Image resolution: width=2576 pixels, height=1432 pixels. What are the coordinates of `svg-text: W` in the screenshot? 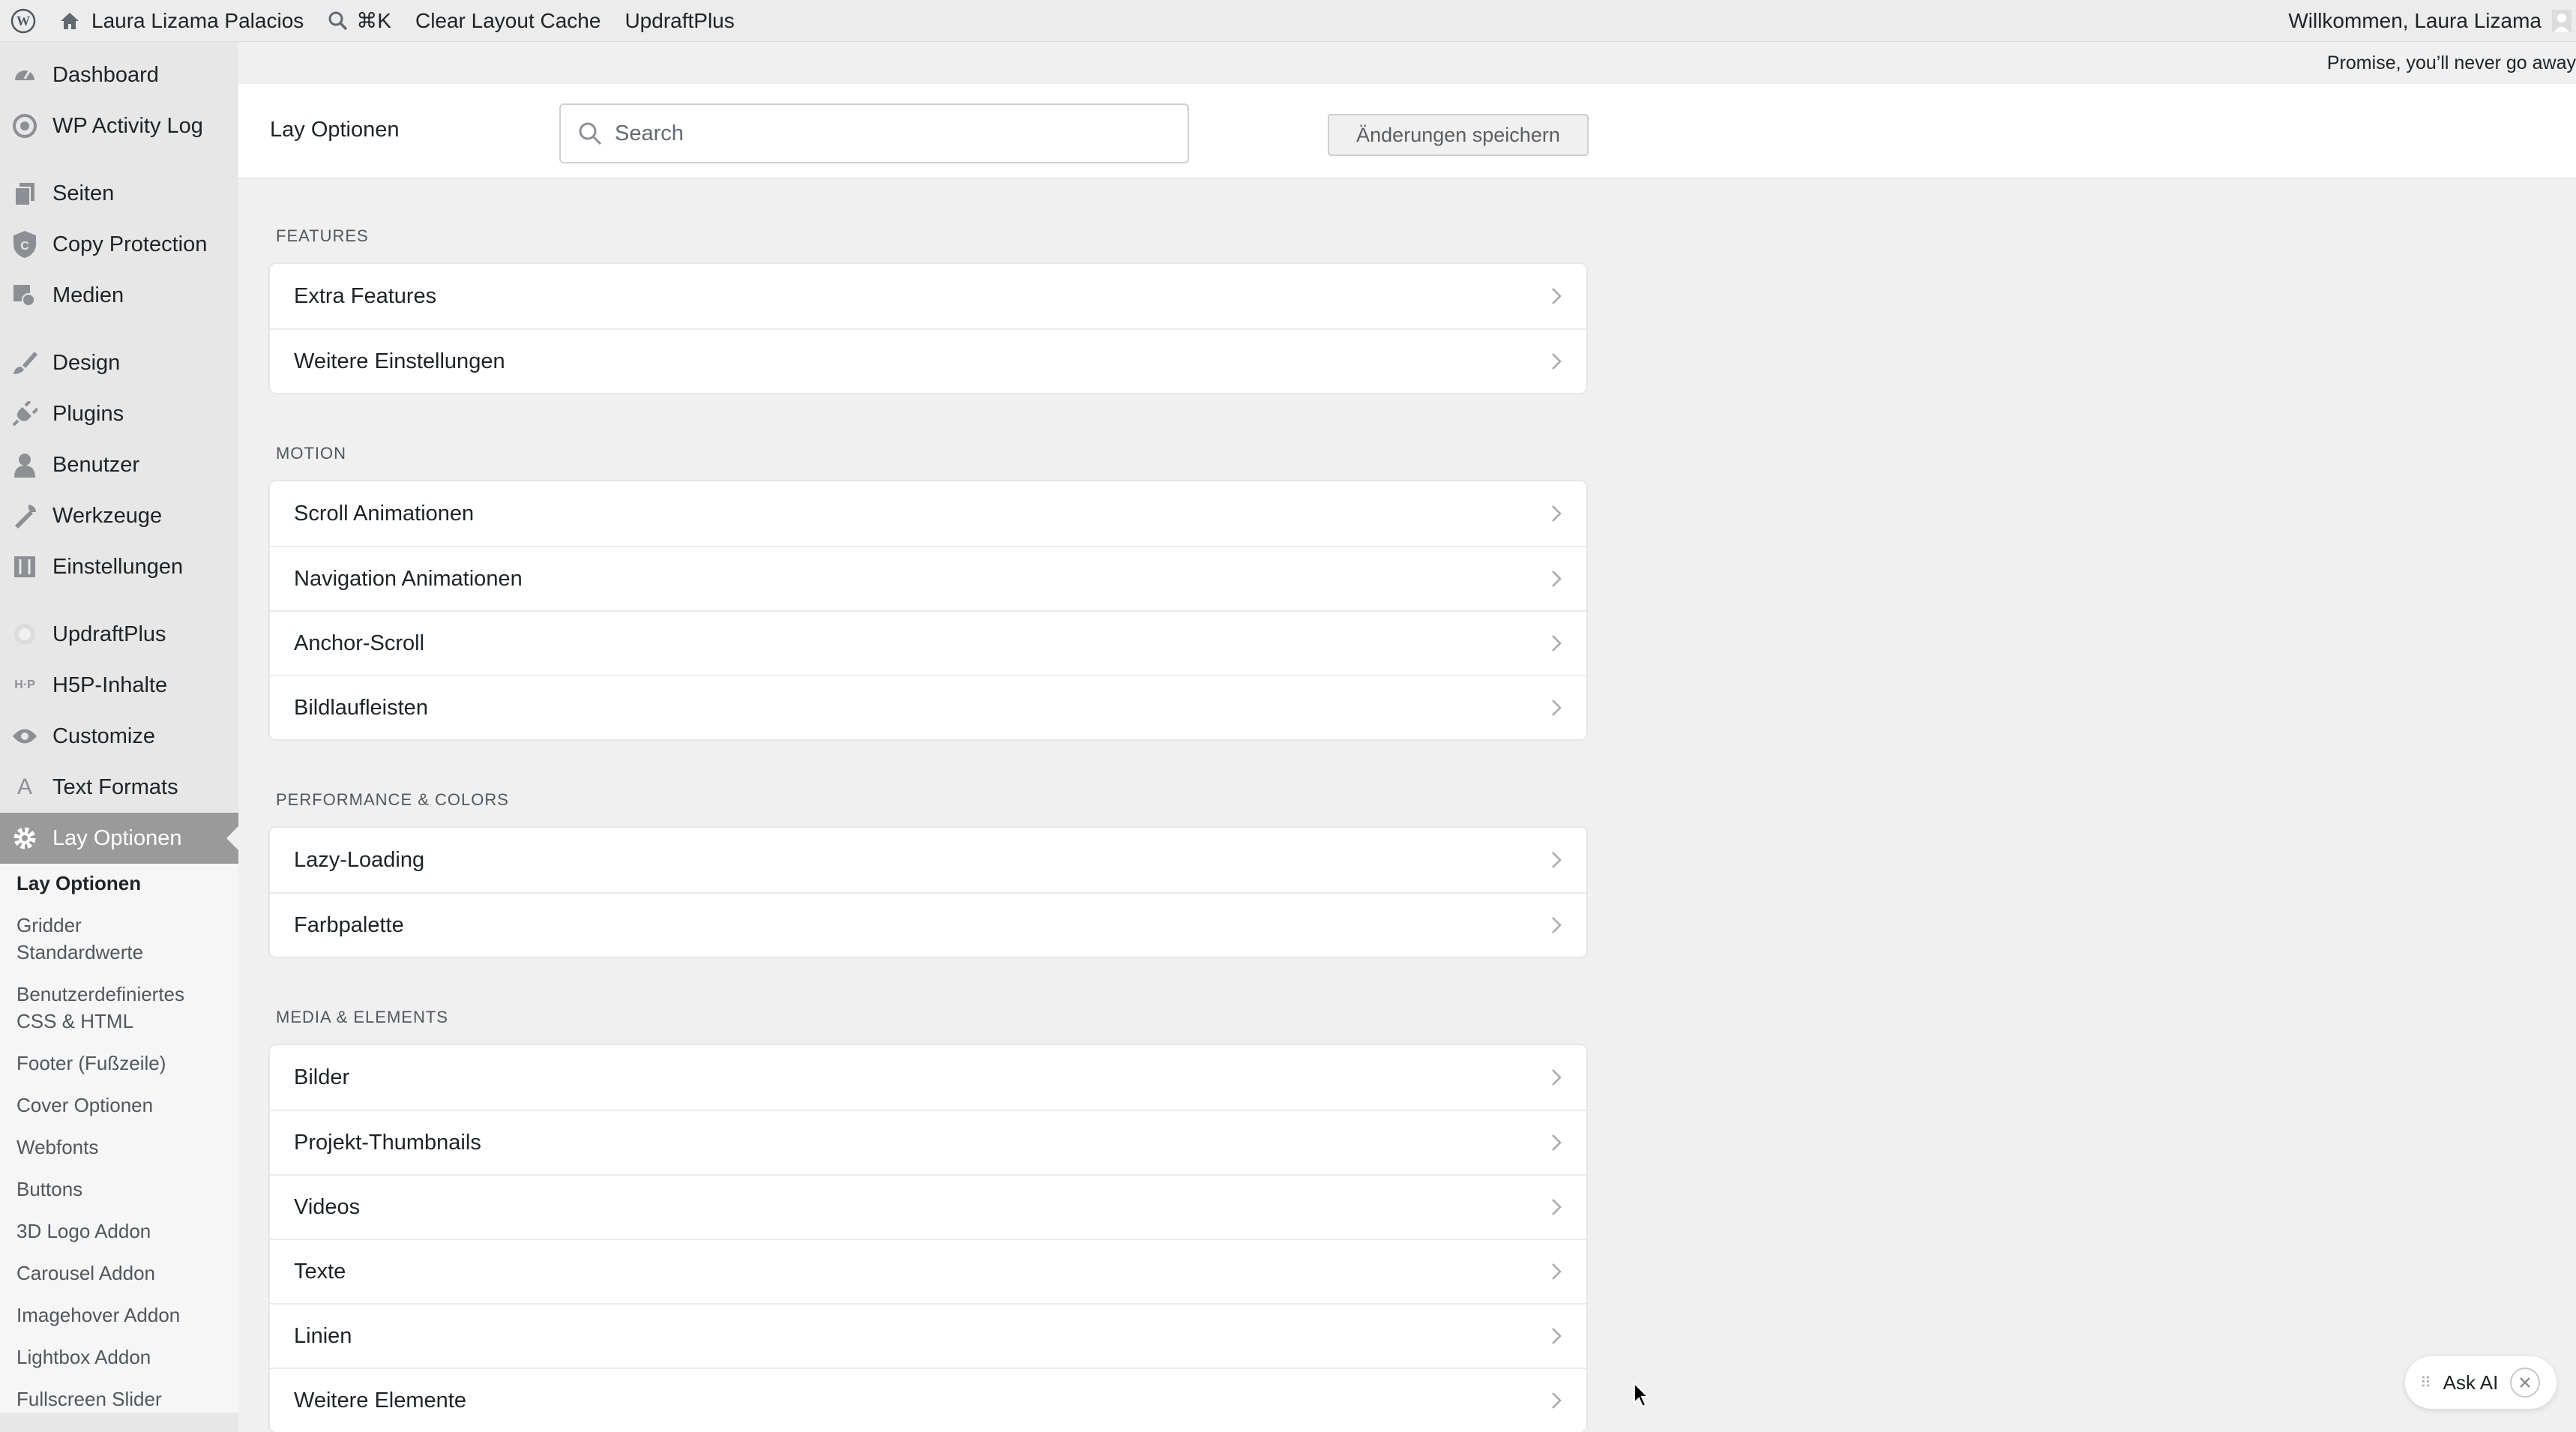 It's located at (23, 20).